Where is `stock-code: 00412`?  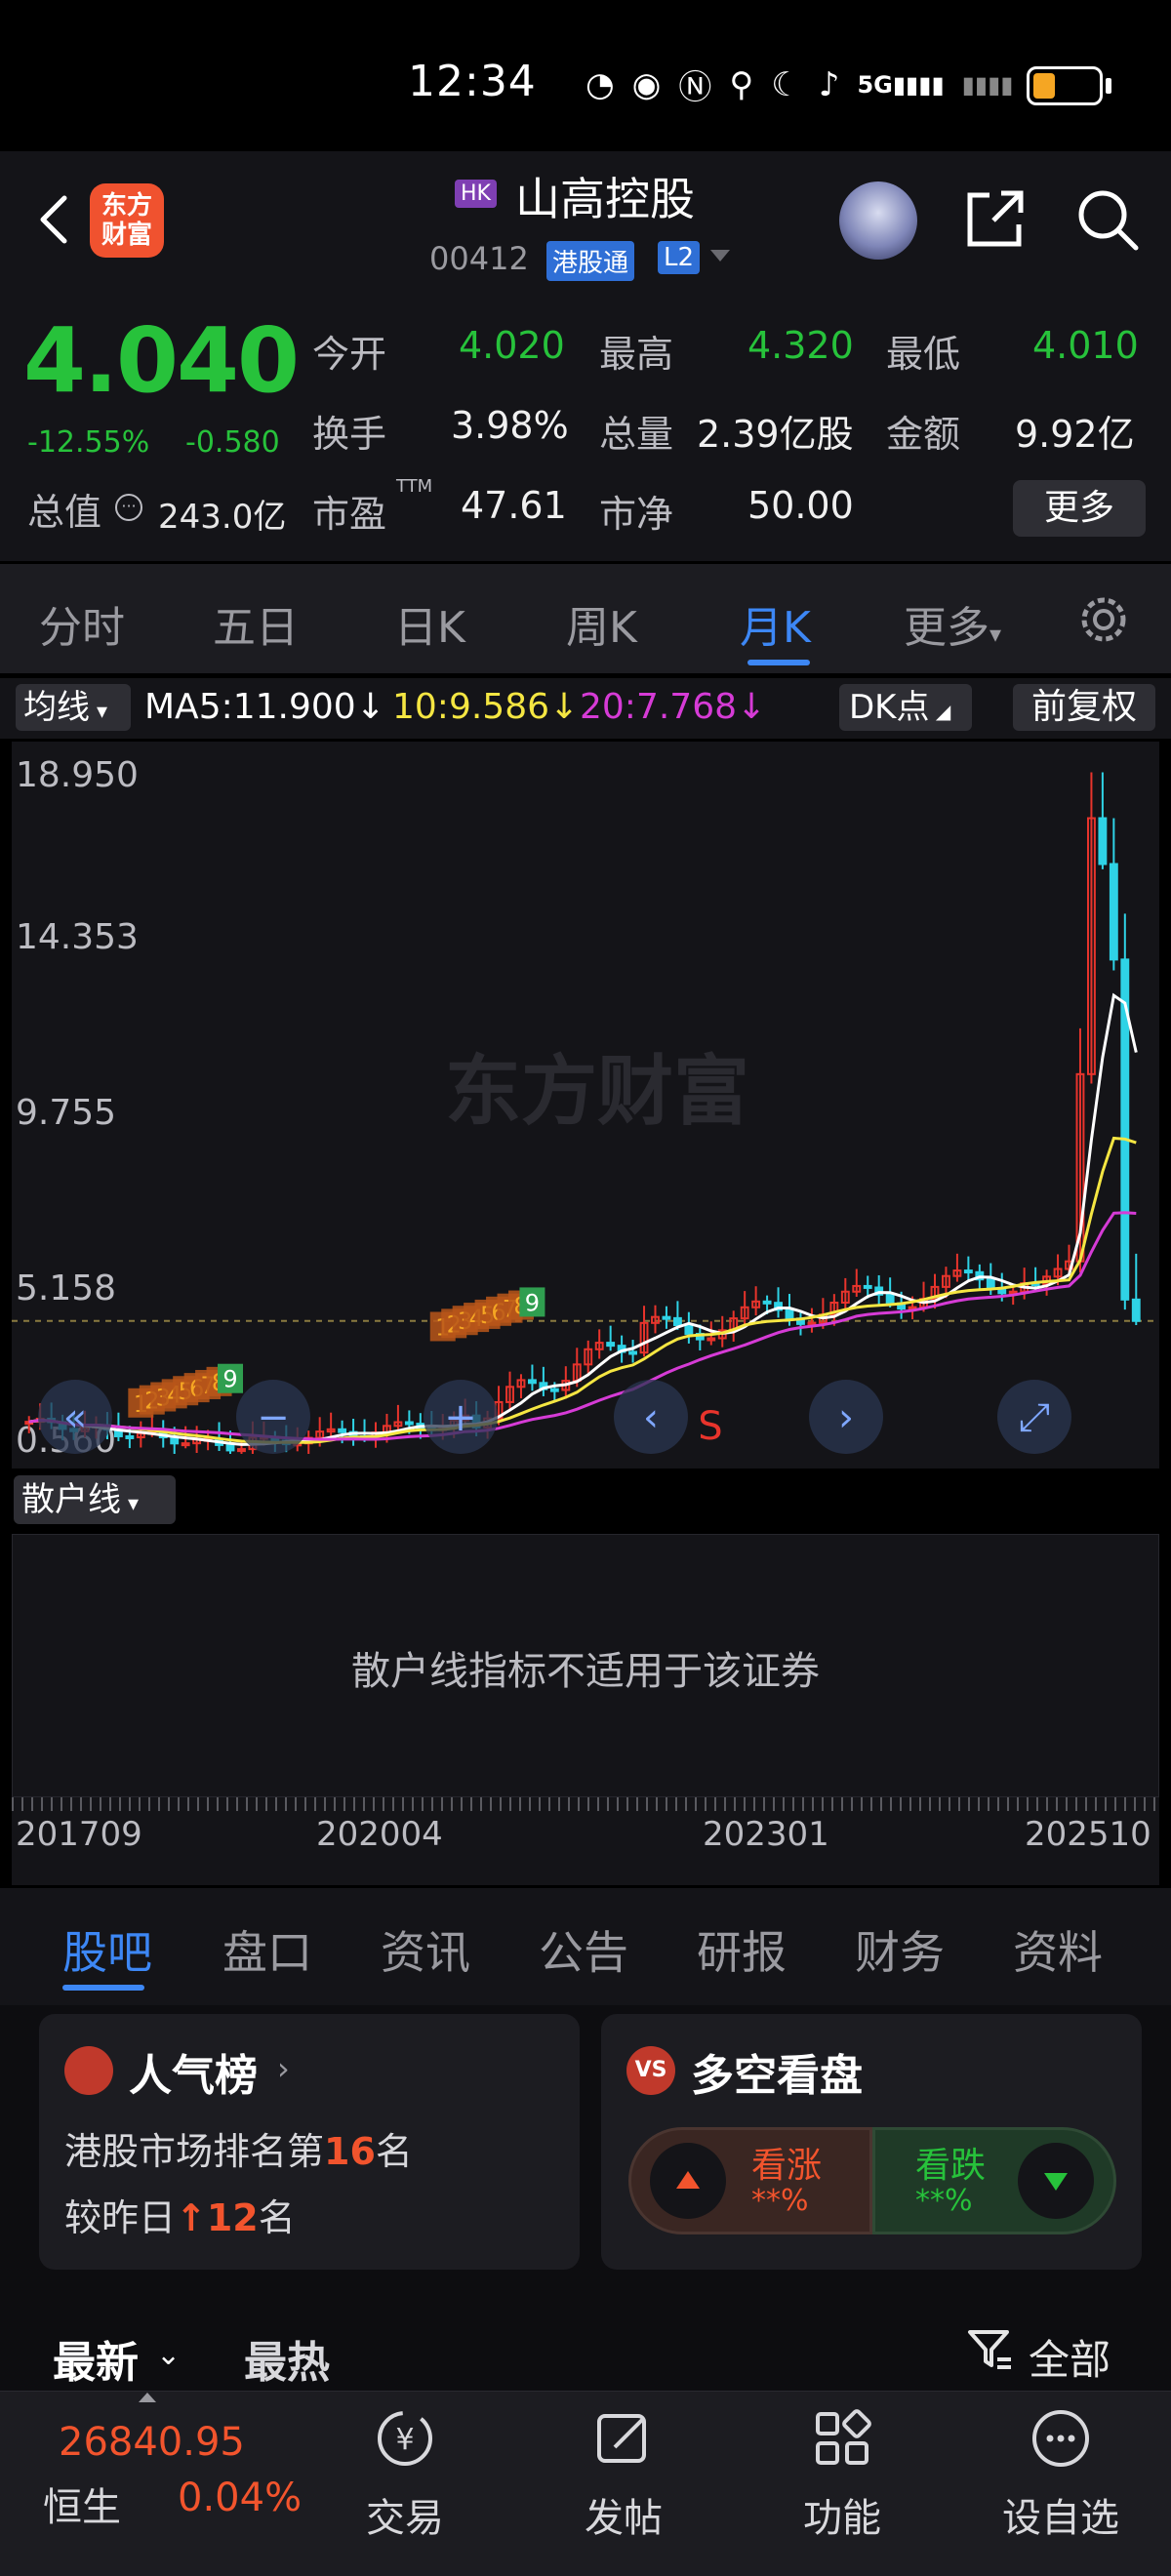 stock-code: 00412 is located at coordinates (479, 258).